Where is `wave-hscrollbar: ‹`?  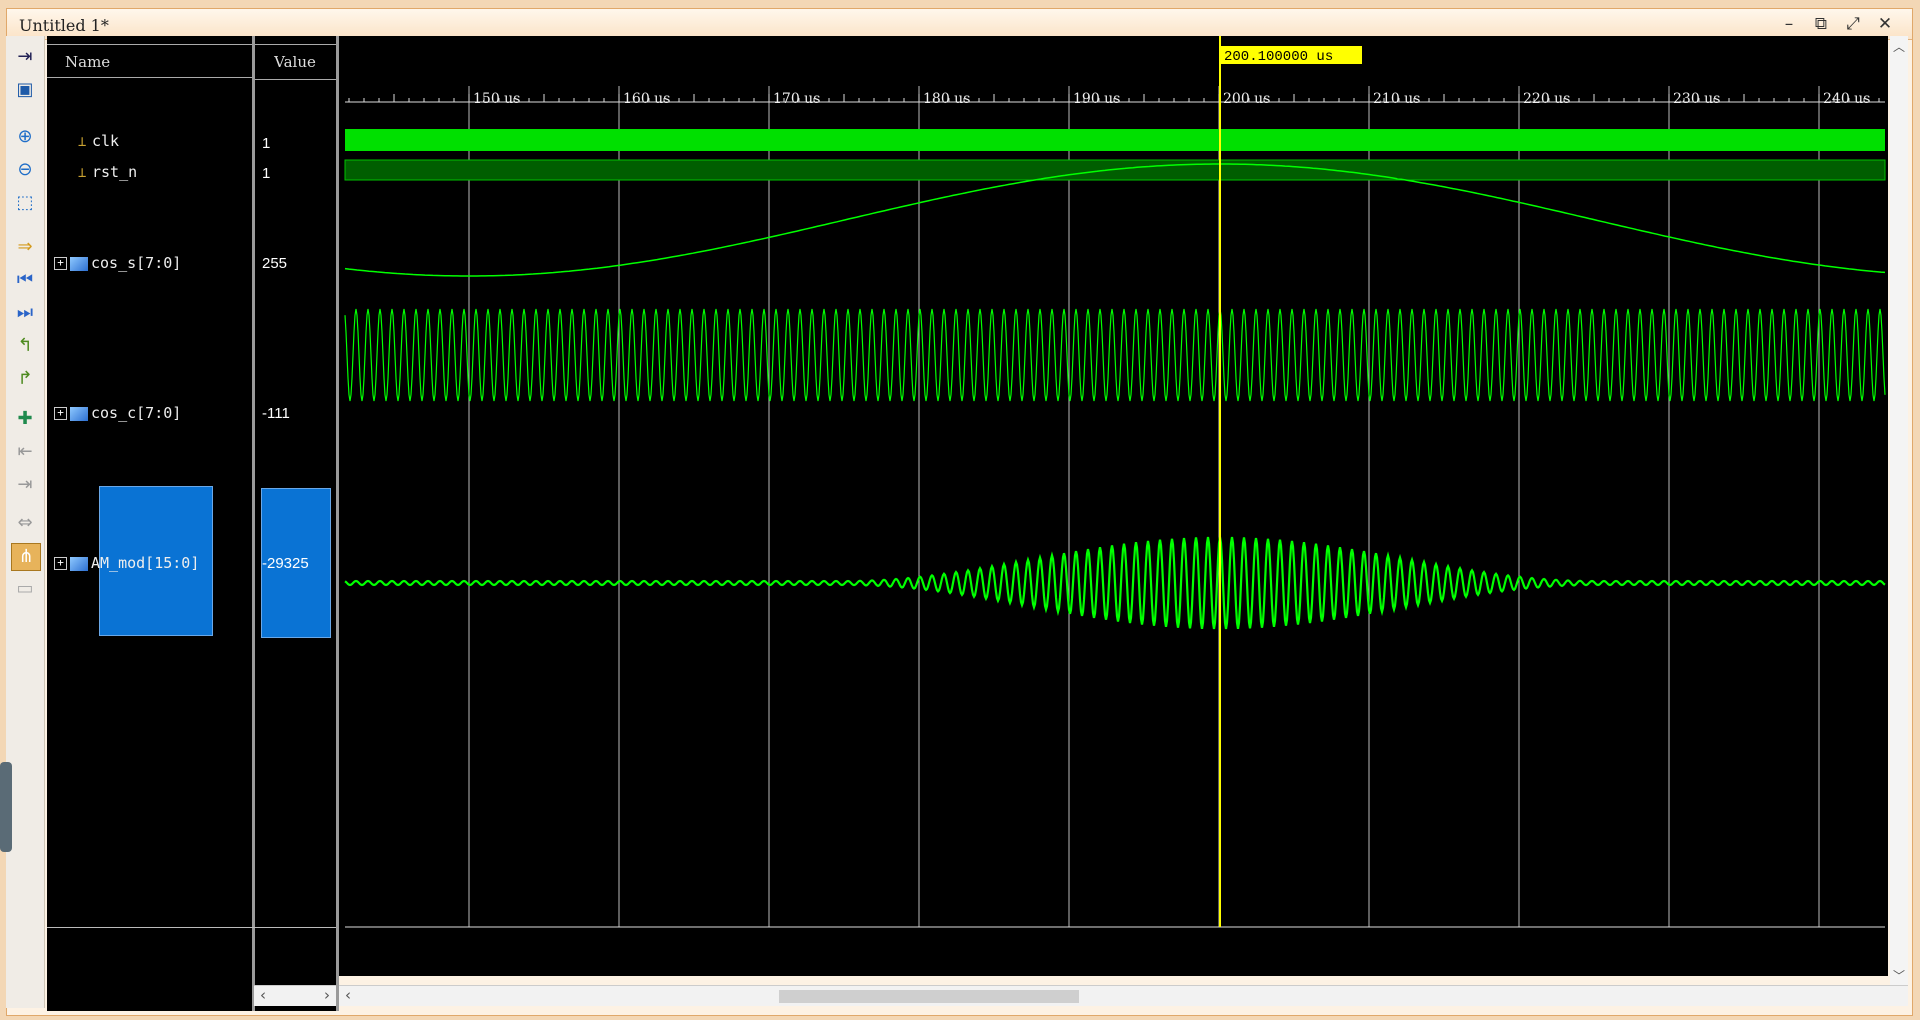
wave-hscrollbar: ‹ is located at coordinates (1123, 995).